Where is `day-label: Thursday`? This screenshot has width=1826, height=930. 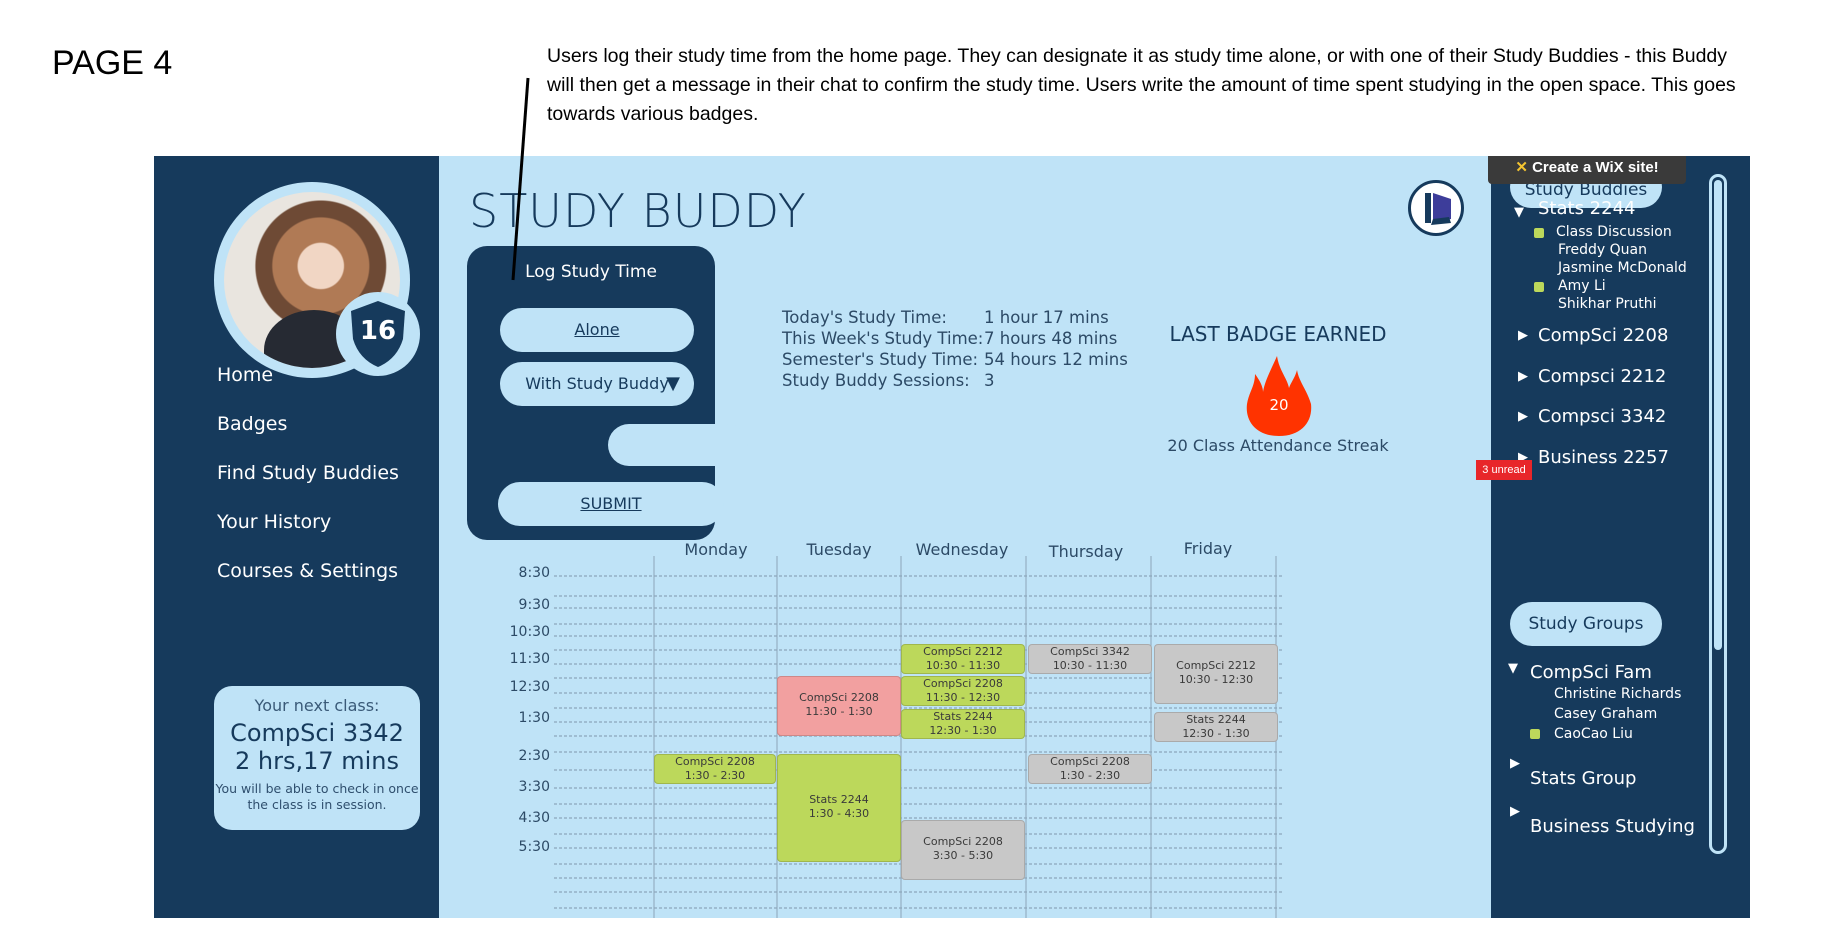
day-label: Thursday is located at coordinates (1086, 551).